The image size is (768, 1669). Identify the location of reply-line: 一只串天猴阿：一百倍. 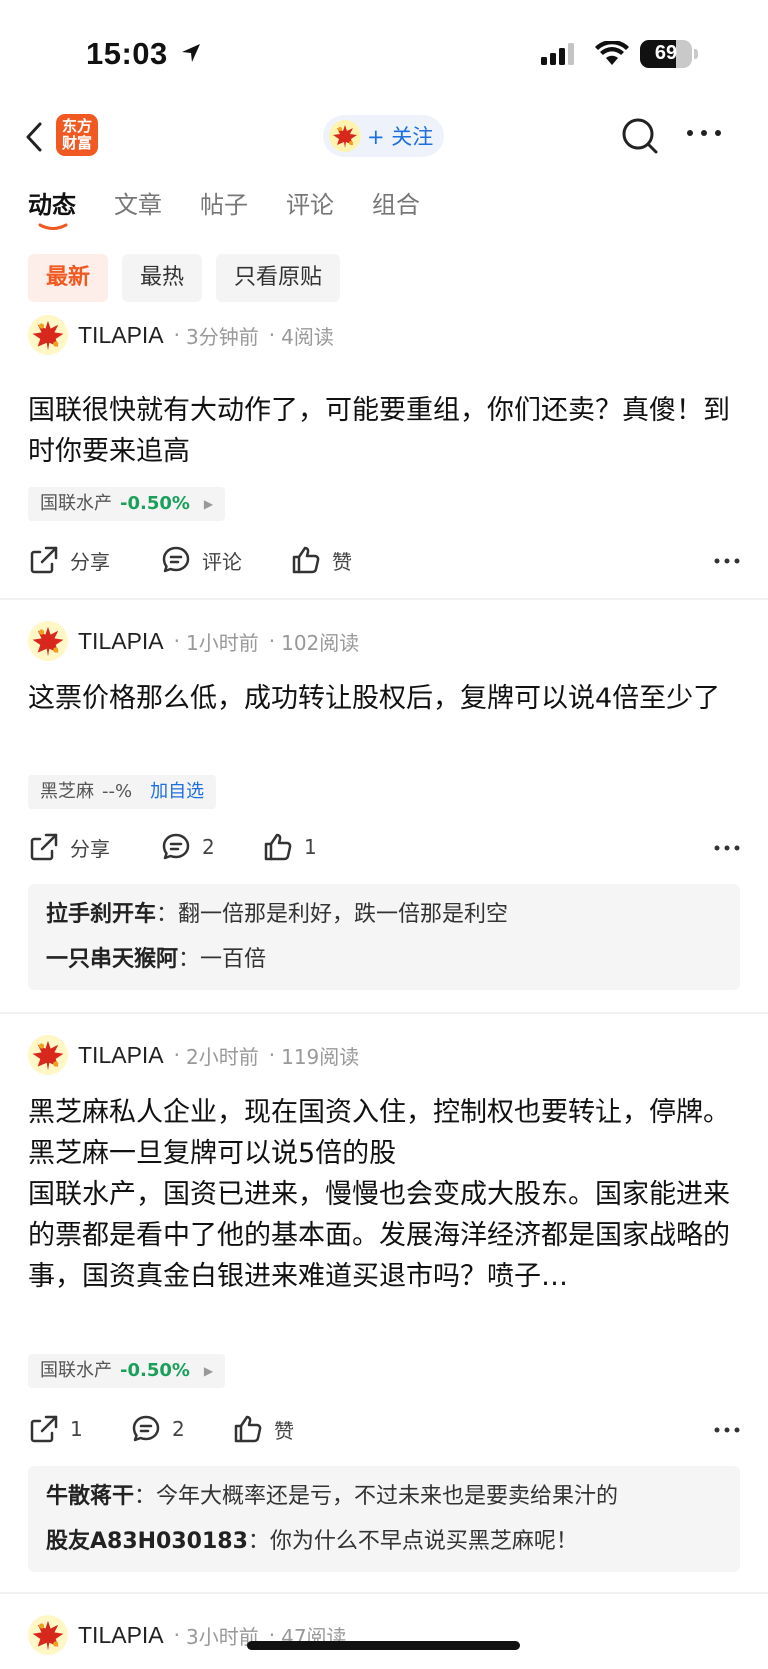
(384, 959).